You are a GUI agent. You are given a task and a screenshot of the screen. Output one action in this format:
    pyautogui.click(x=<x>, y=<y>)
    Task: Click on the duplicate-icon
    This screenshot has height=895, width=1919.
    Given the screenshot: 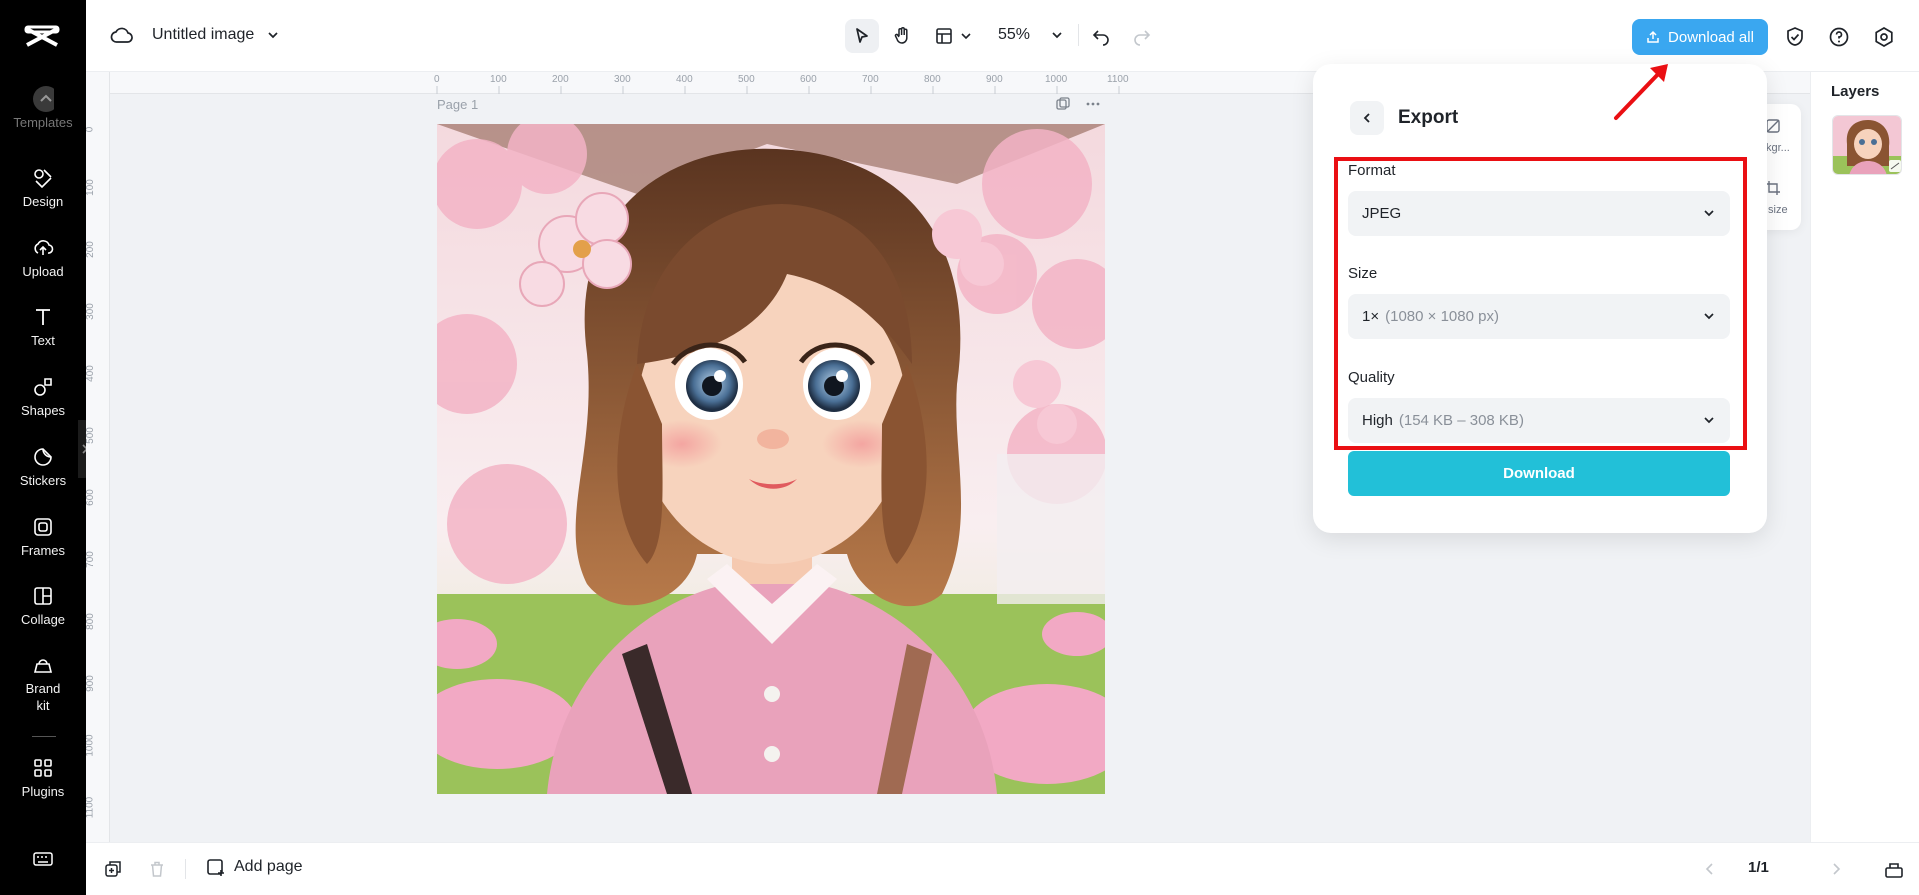 What is the action you would take?
    pyautogui.click(x=113, y=871)
    